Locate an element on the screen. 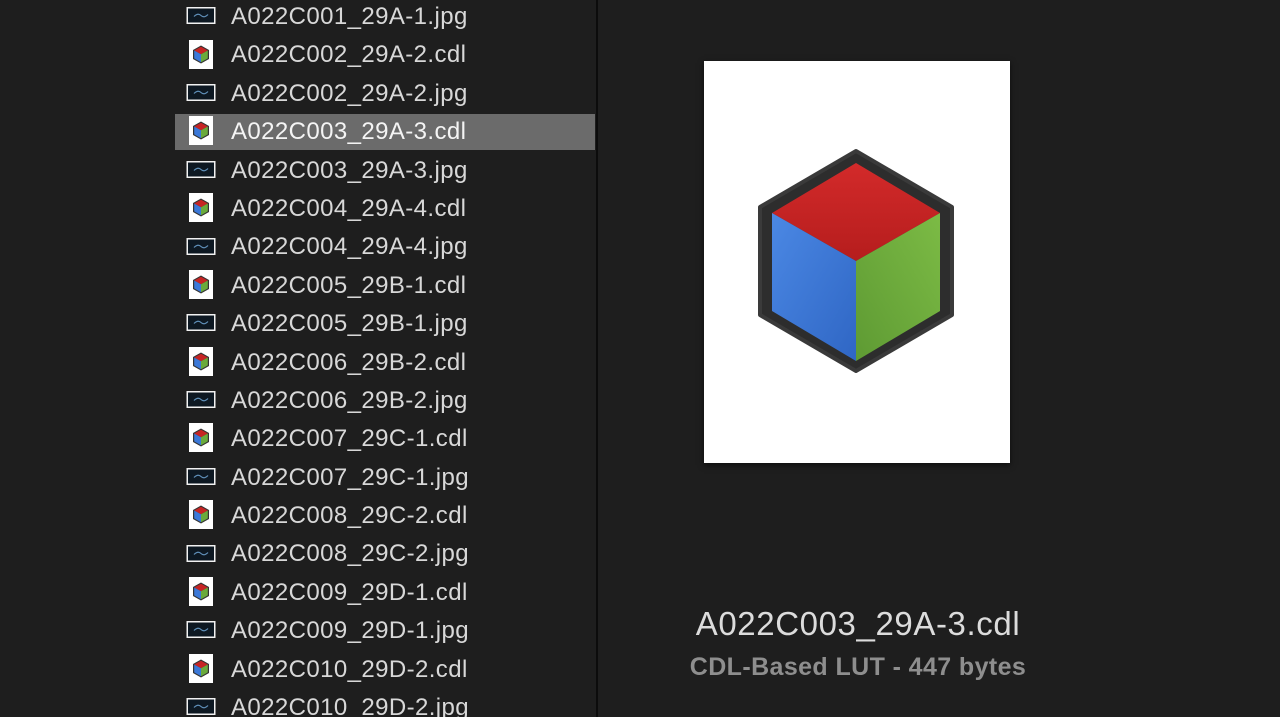 The height and width of the screenshot is (717, 1280). file-name-label: A022C003_29A-3.cdl is located at coordinates (349, 132).